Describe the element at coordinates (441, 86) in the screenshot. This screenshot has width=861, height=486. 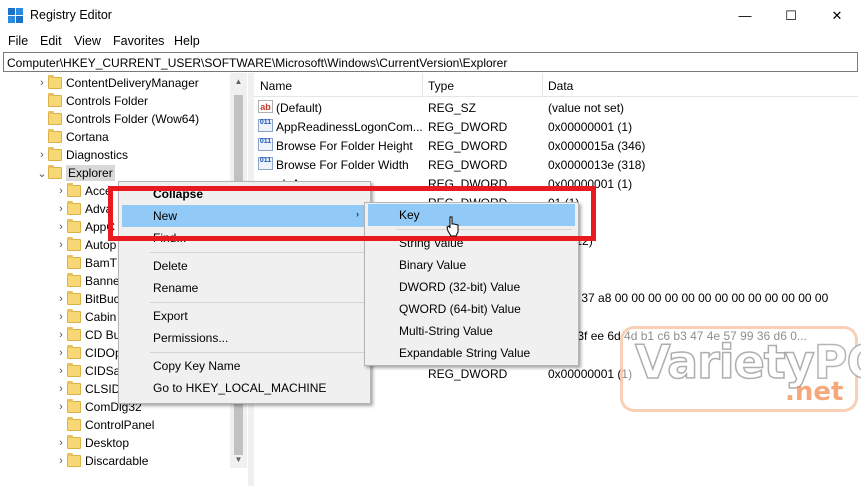
I see `column-type: Type` at that location.